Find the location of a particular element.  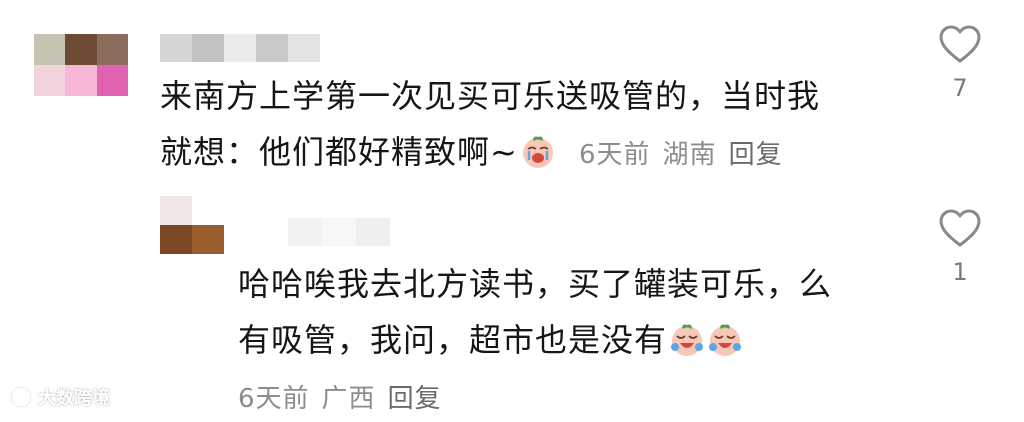

comment-time: 6天前 is located at coordinates (615, 155).